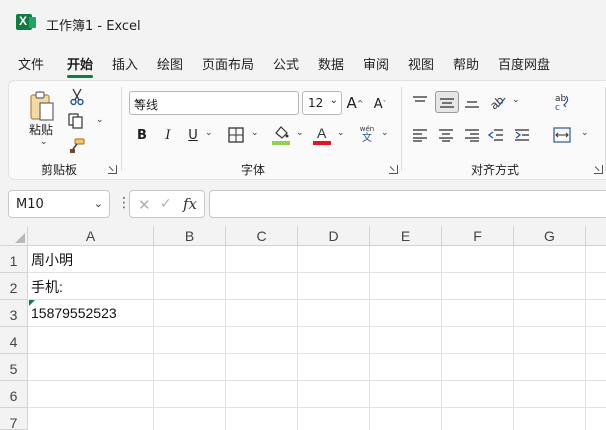 The width and height of the screenshot is (606, 430). Describe the element at coordinates (596, 236) in the screenshot. I see `column-header-partial` at that location.